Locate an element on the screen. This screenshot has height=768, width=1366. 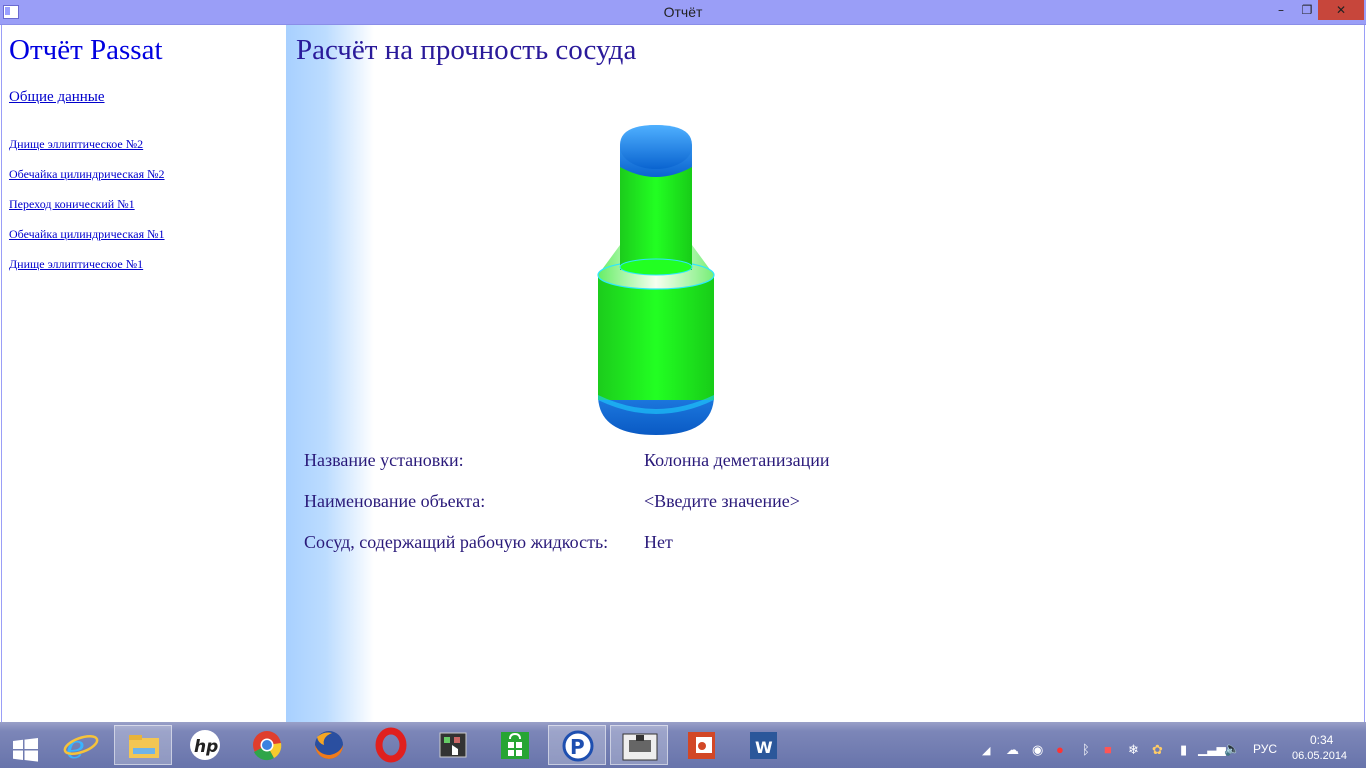
chrome-icon is located at coordinates (267, 745).